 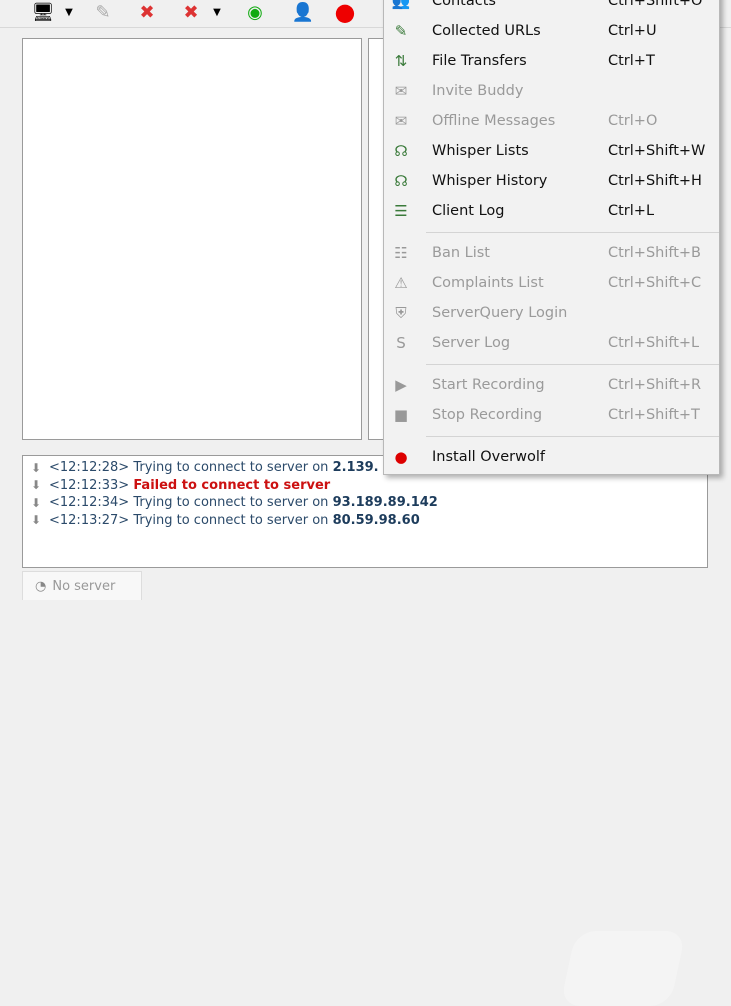 What do you see at coordinates (401, 343) in the screenshot?
I see `server-log-icon: S` at bounding box center [401, 343].